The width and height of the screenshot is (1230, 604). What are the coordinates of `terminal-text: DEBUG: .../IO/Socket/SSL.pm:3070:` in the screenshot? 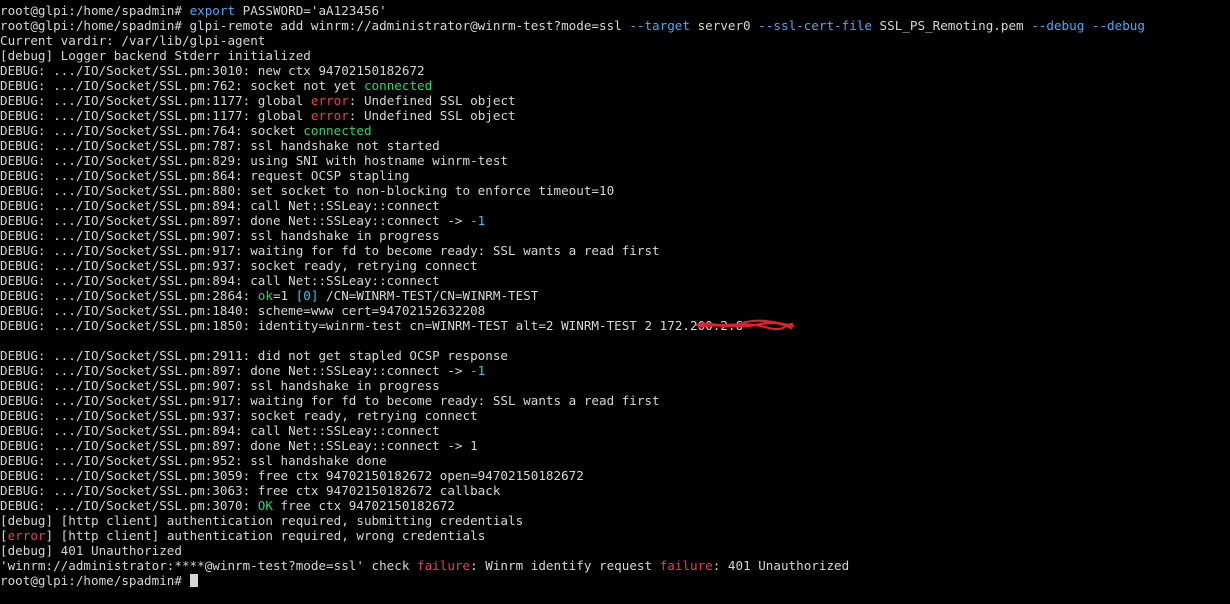 It's located at (129, 505).